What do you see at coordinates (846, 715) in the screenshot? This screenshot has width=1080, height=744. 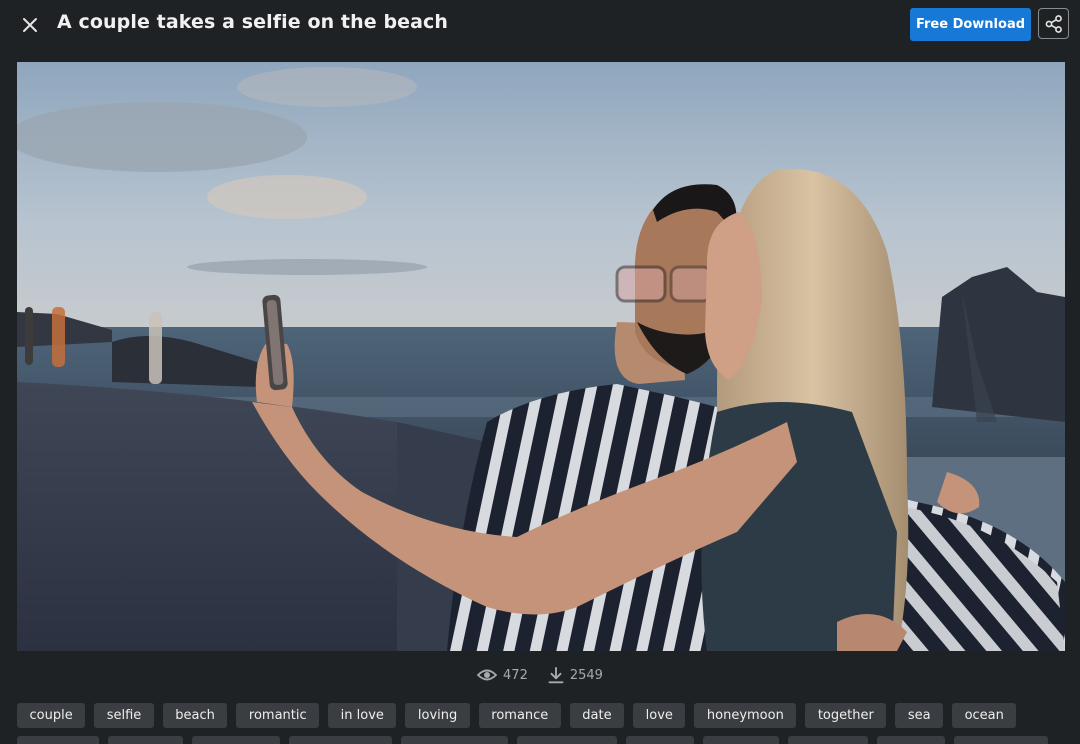 I see `tag-together: together` at bounding box center [846, 715].